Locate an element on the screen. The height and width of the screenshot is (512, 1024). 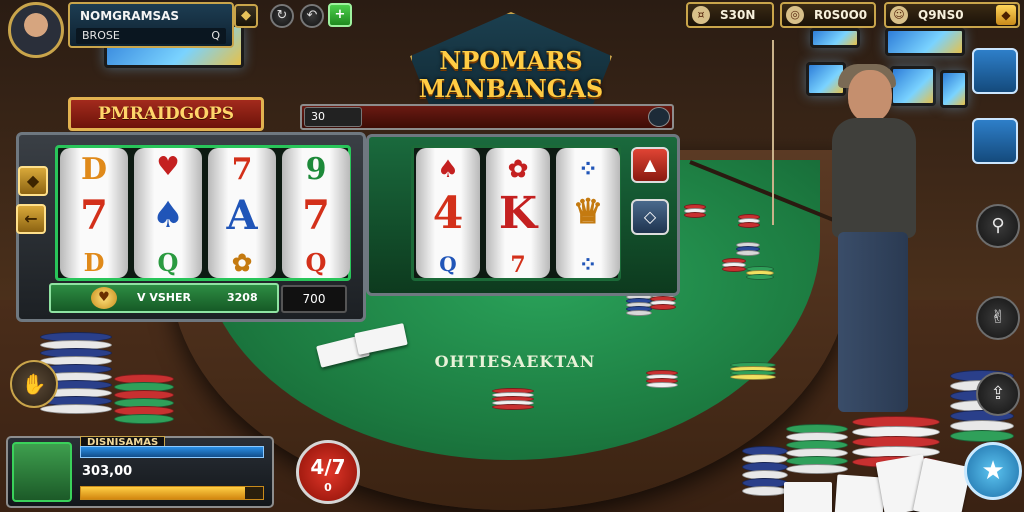
dealer-figure is located at coordinates (873, 240).